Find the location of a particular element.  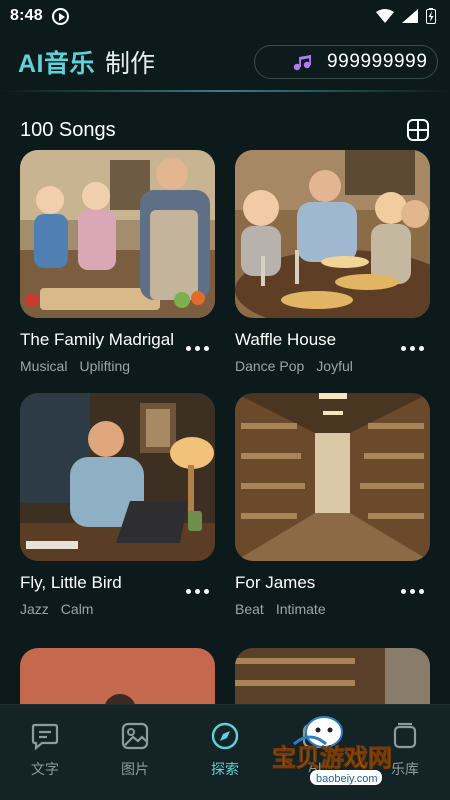

songs-count-title: 100 Songs is located at coordinates (68, 129).